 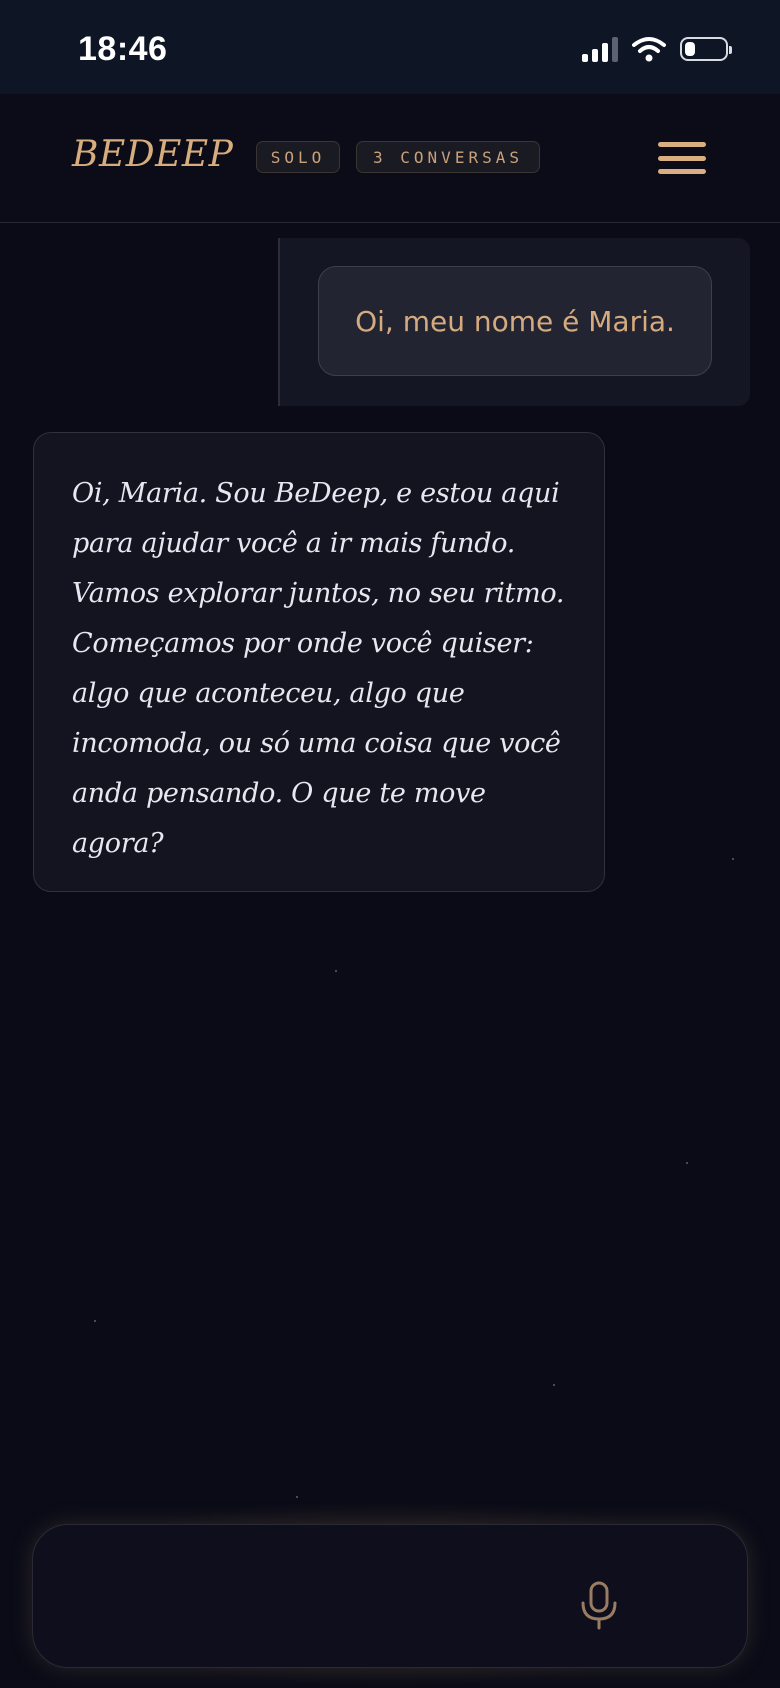 I want to click on app-header: BEDEEP SOLO 3 CONVERSAS, so click(x=390, y=158).